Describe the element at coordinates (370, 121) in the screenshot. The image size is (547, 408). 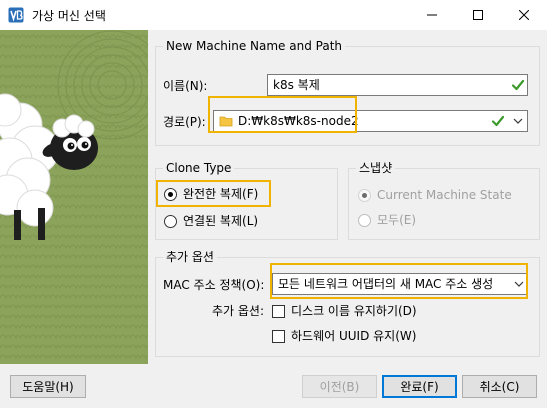
I see `path-combobox: D:₩k8s₩k8s-node2` at that location.